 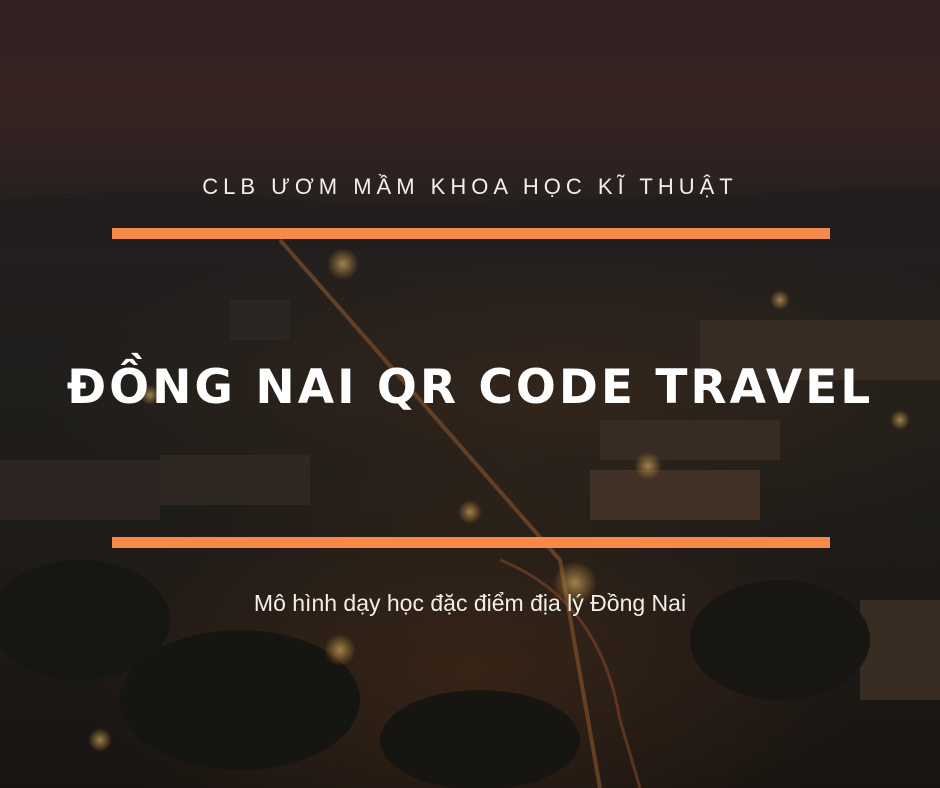 I want to click on poster-caption: Mô hình dạy học đặc điểm địa lý Đồng Nai, so click(x=470, y=603).